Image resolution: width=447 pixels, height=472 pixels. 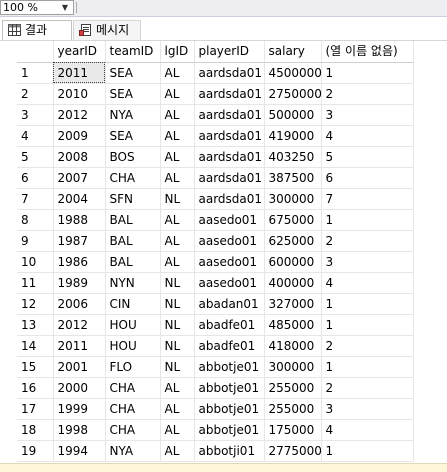 What do you see at coordinates (79, 136) in the screenshot?
I see `cell-yearid: 2009` at bounding box center [79, 136].